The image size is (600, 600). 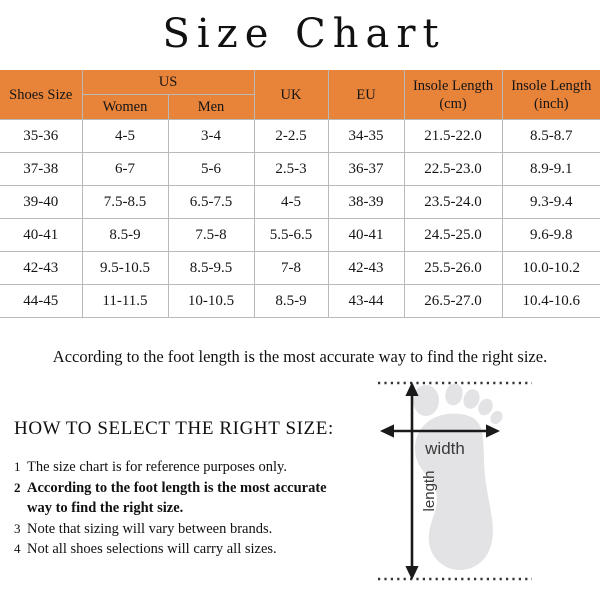 What do you see at coordinates (453, 235) in the screenshot?
I see `cell-insole-cm: 24.5-25.0` at bounding box center [453, 235].